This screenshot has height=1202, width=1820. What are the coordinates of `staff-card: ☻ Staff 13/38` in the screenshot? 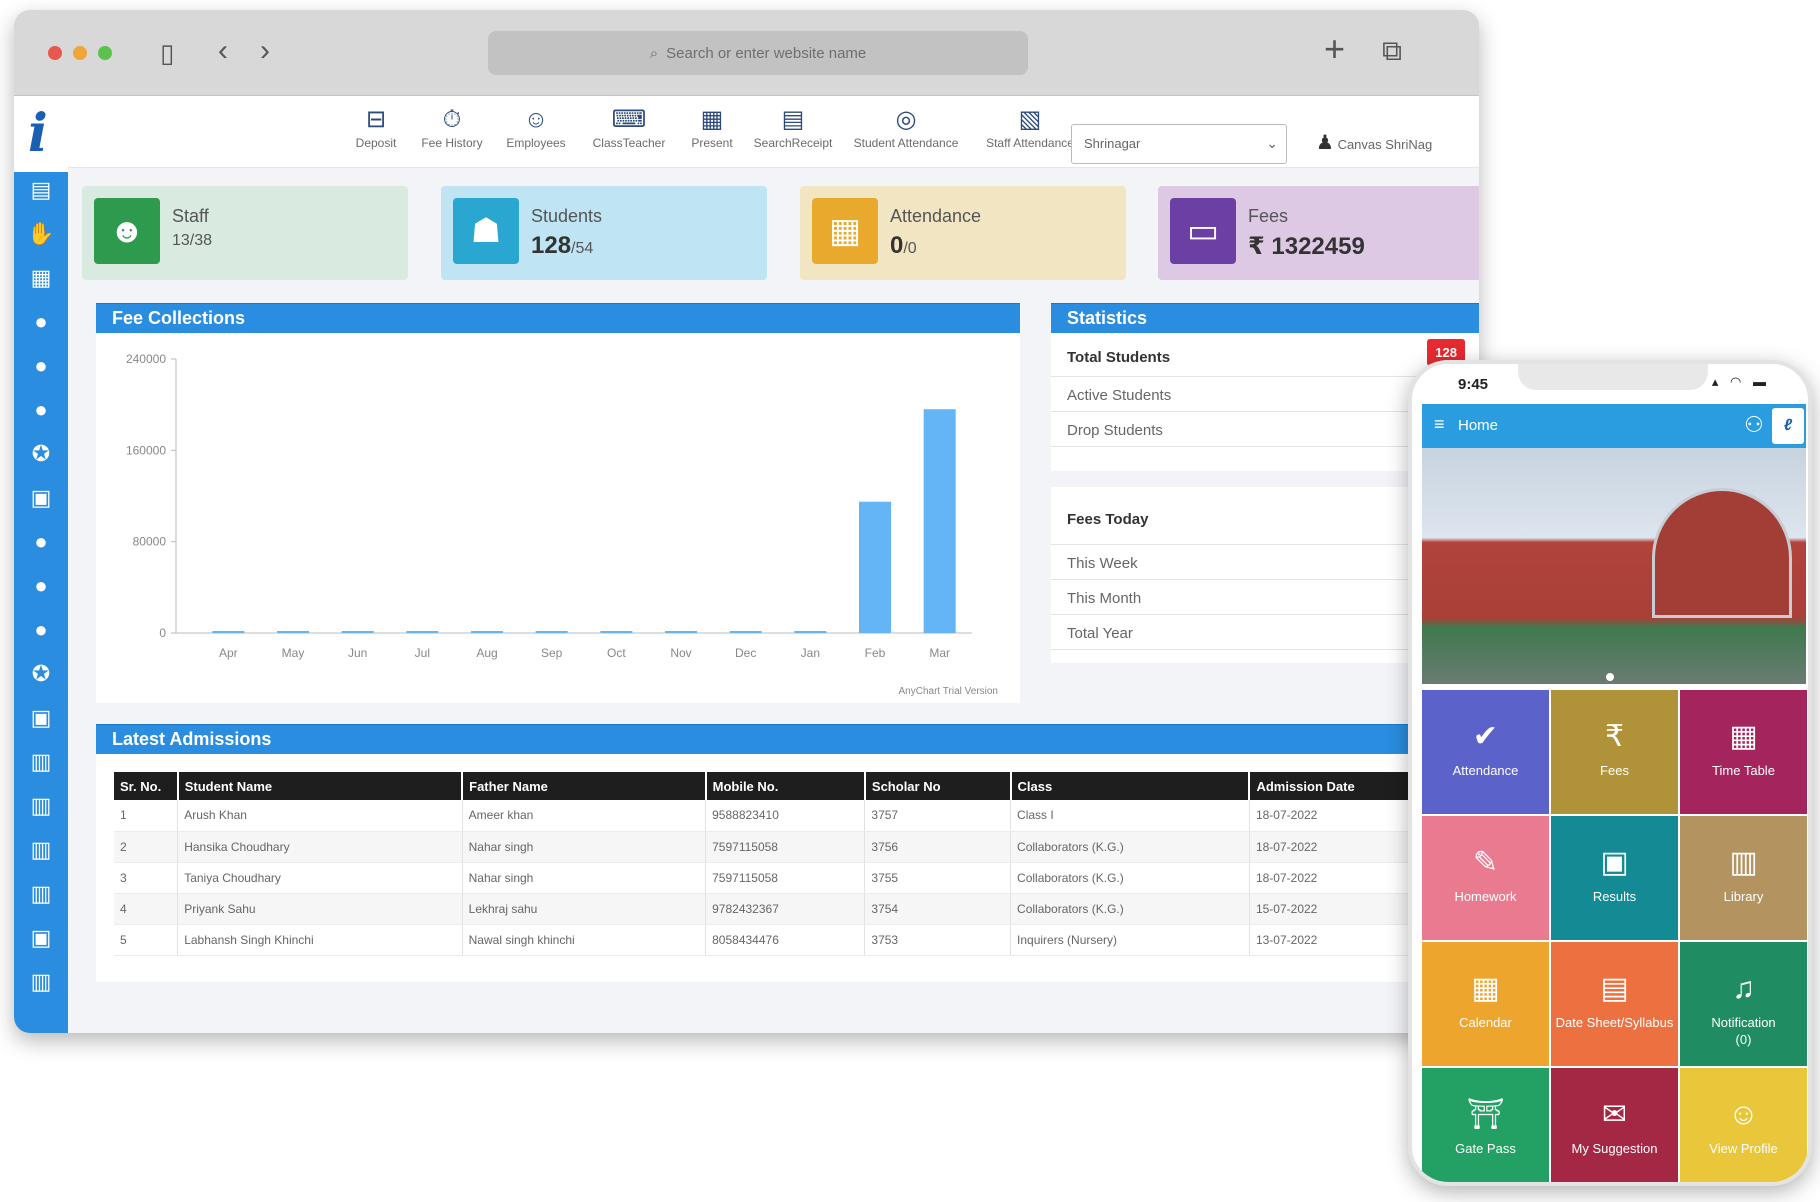 It's located at (245, 233).